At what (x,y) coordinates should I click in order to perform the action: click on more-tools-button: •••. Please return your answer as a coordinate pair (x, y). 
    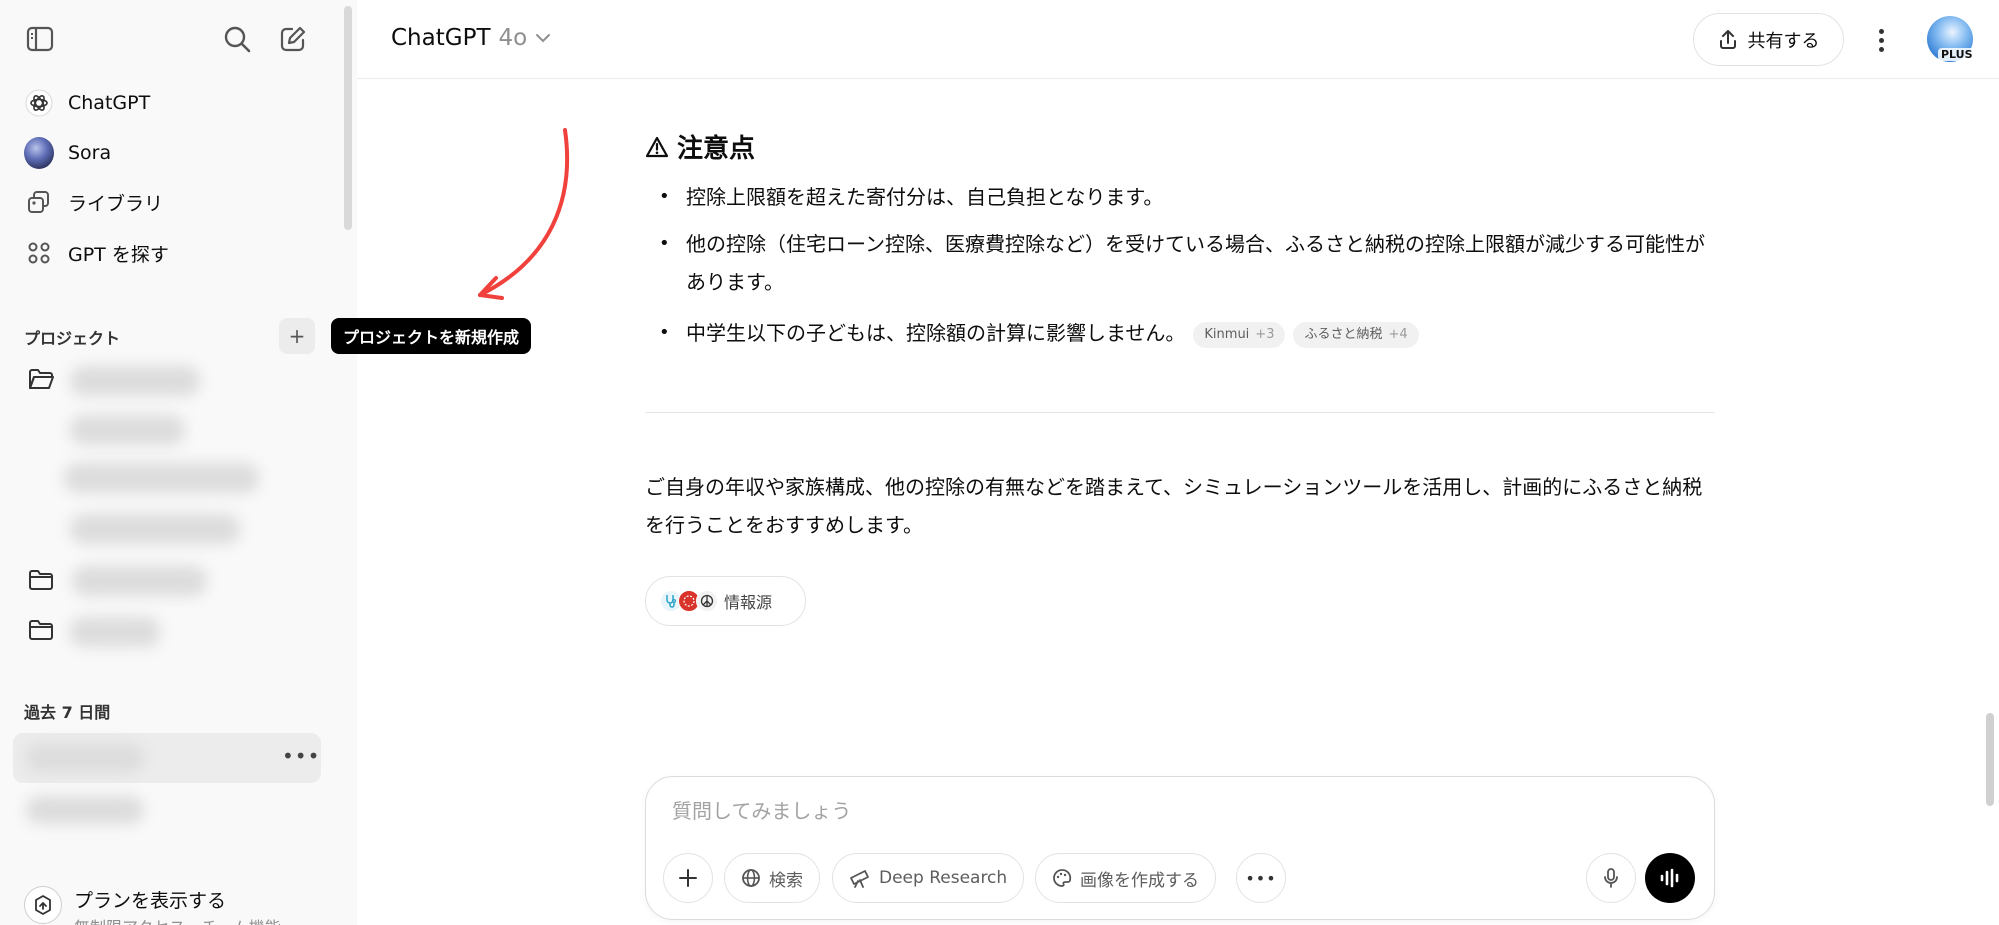
    Looking at the image, I should click on (1261, 878).